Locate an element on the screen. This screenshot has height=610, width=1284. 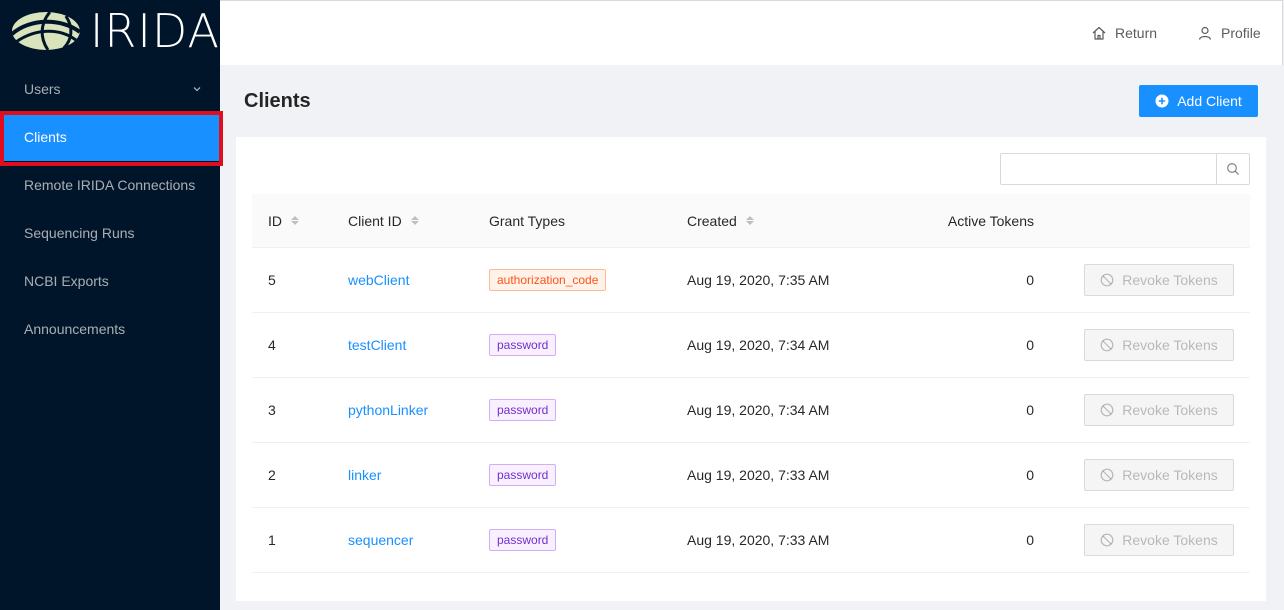
client-numeric-id: 2 is located at coordinates (272, 475).